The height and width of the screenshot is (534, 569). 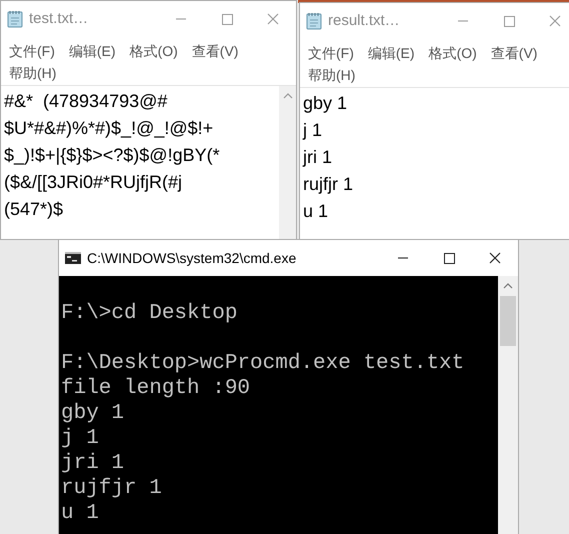 What do you see at coordinates (73, 258) in the screenshot?
I see `console-icon` at bounding box center [73, 258].